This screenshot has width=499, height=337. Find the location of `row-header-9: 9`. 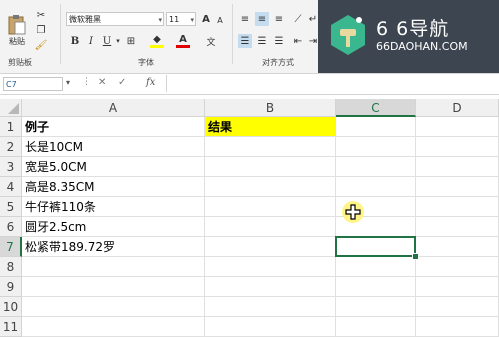

row-header-9: 9 is located at coordinates (11, 287).